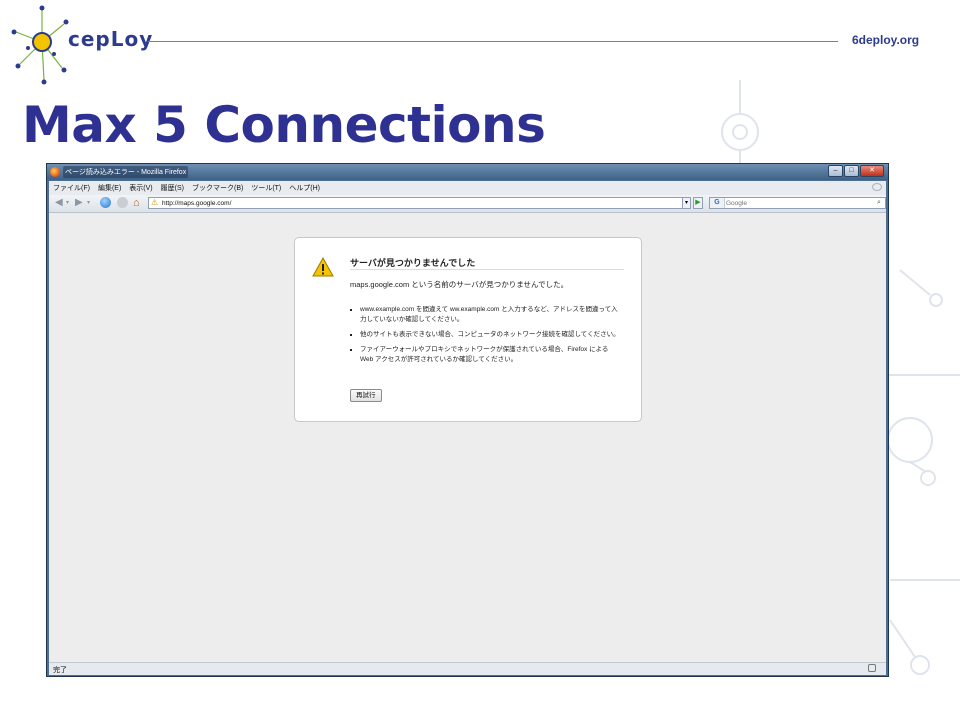 This screenshot has width=960, height=709. I want to click on magnifier-icon: ⌕, so click(879, 203).